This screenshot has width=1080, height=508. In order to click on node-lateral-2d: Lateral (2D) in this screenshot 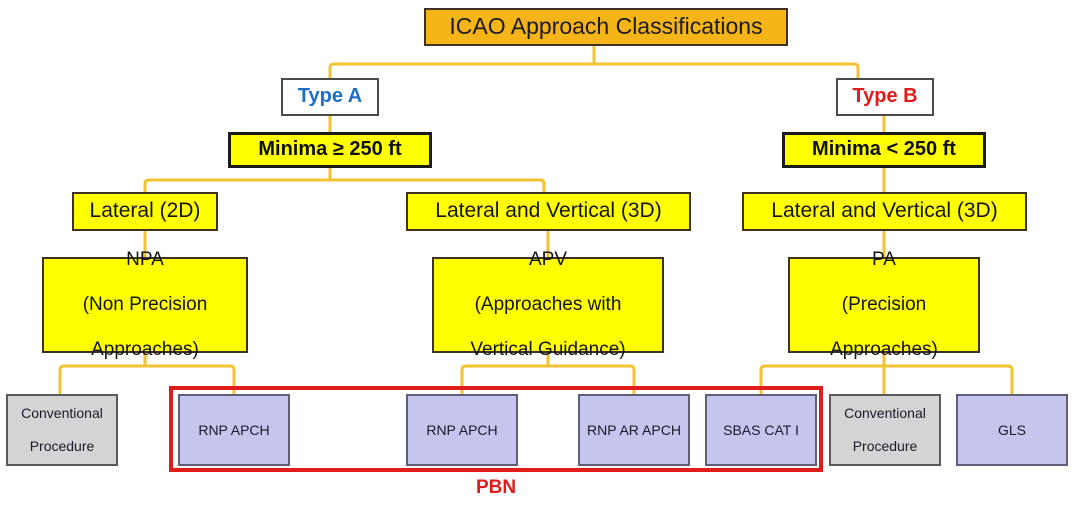, I will do `click(145, 211)`.